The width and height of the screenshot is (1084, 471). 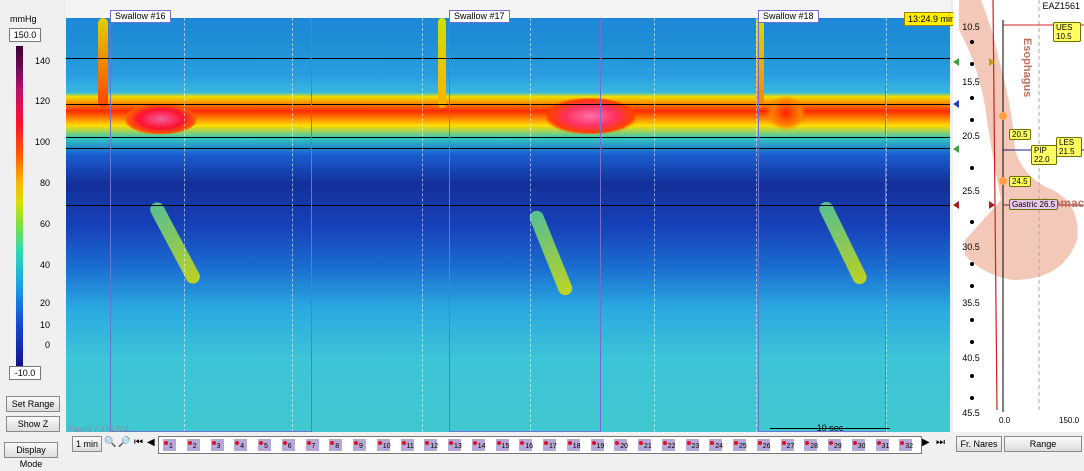 I want to click on unit-label: mmHg, so click(x=23, y=19).